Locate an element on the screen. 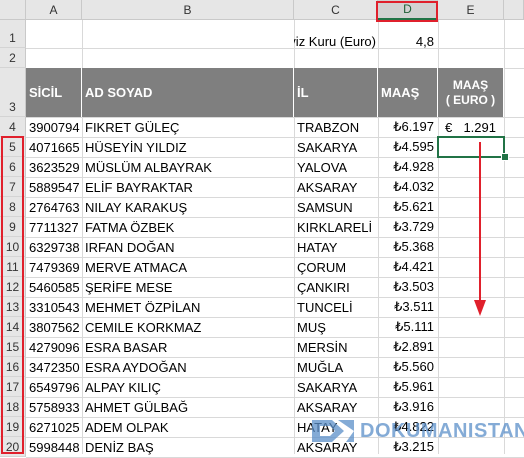 Image resolution: width=524 pixels, height=458 pixels. cell-sicil: 4071665 is located at coordinates (54, 147).